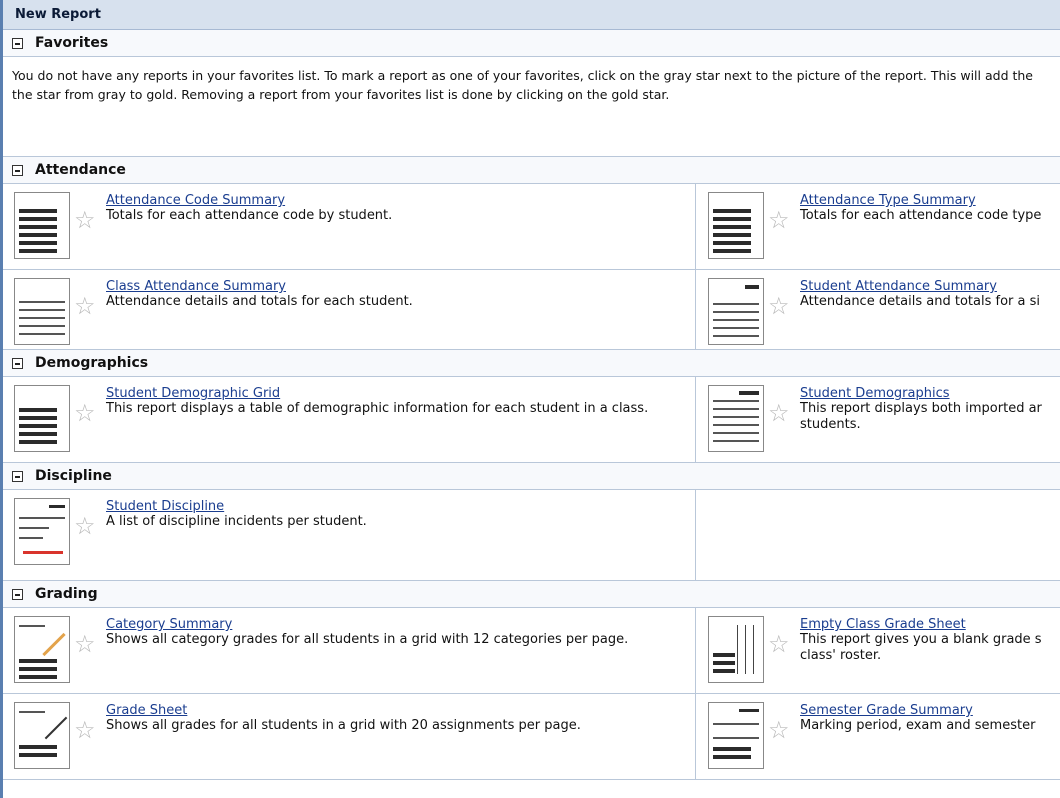 Image resolution: width=1060 pixels, height=798 pixels. Describe the element at coordinates (92, 363) in the screenshot. I see `section-title: Demographics` at that location.